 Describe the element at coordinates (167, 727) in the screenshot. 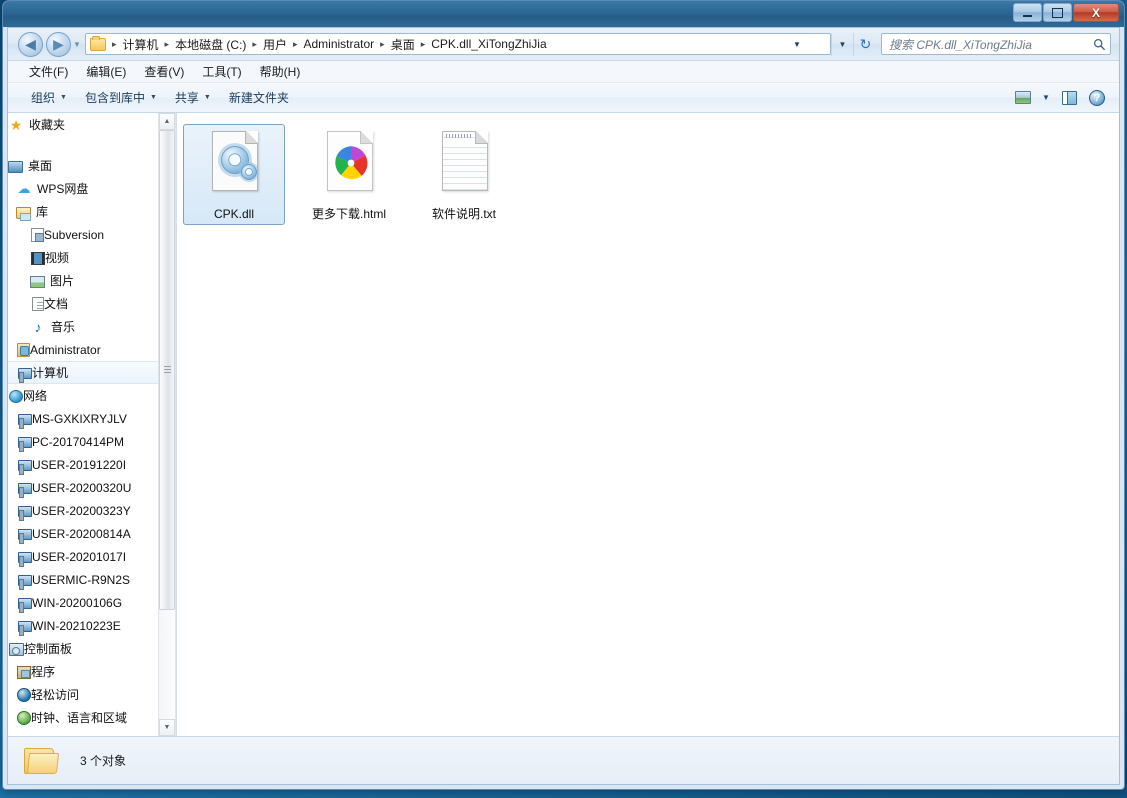

I see `scroll-down-button: ▼` at that location.